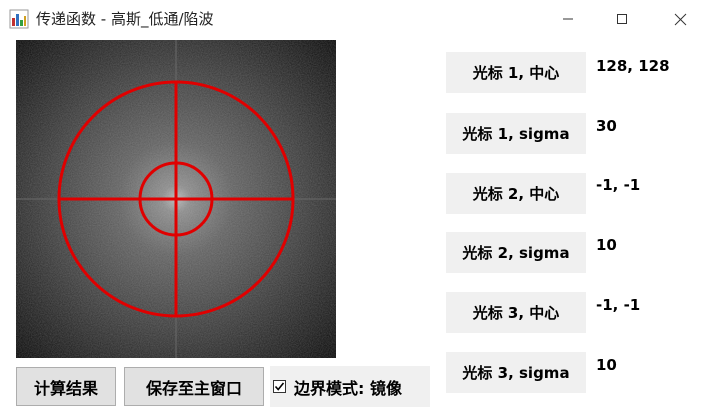 The height and width of the screenshot is (416, 711). What do you see at coordinates (516, 193) in the screenshot?
I see `cursor-2-center-button: 光标 2, 中心` at bounding box center [516, 193].